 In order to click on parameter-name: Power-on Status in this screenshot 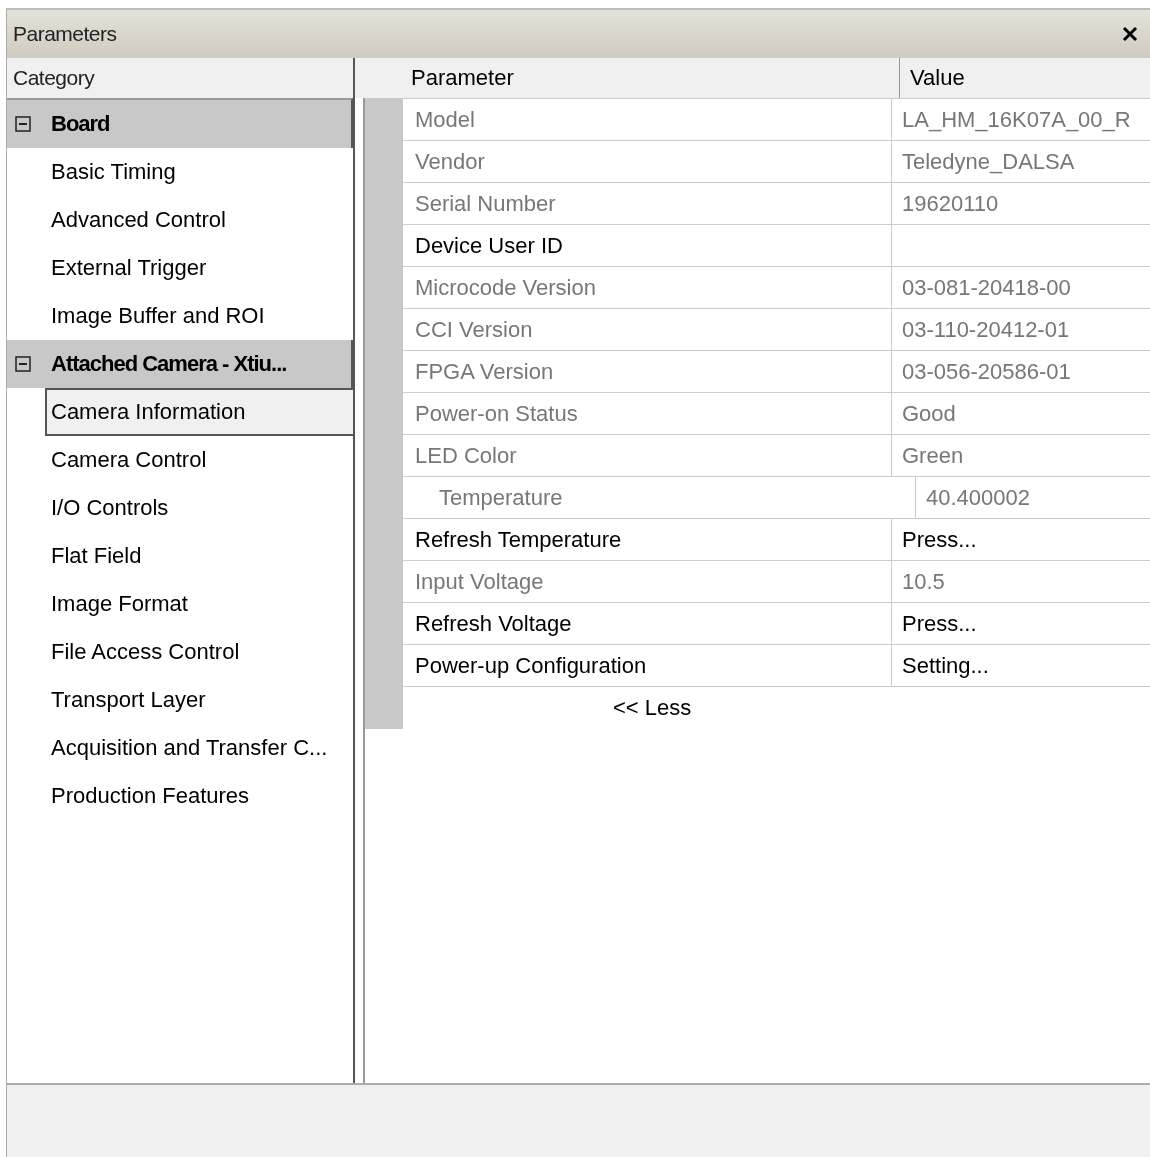, I will do `click(647, 413)`.